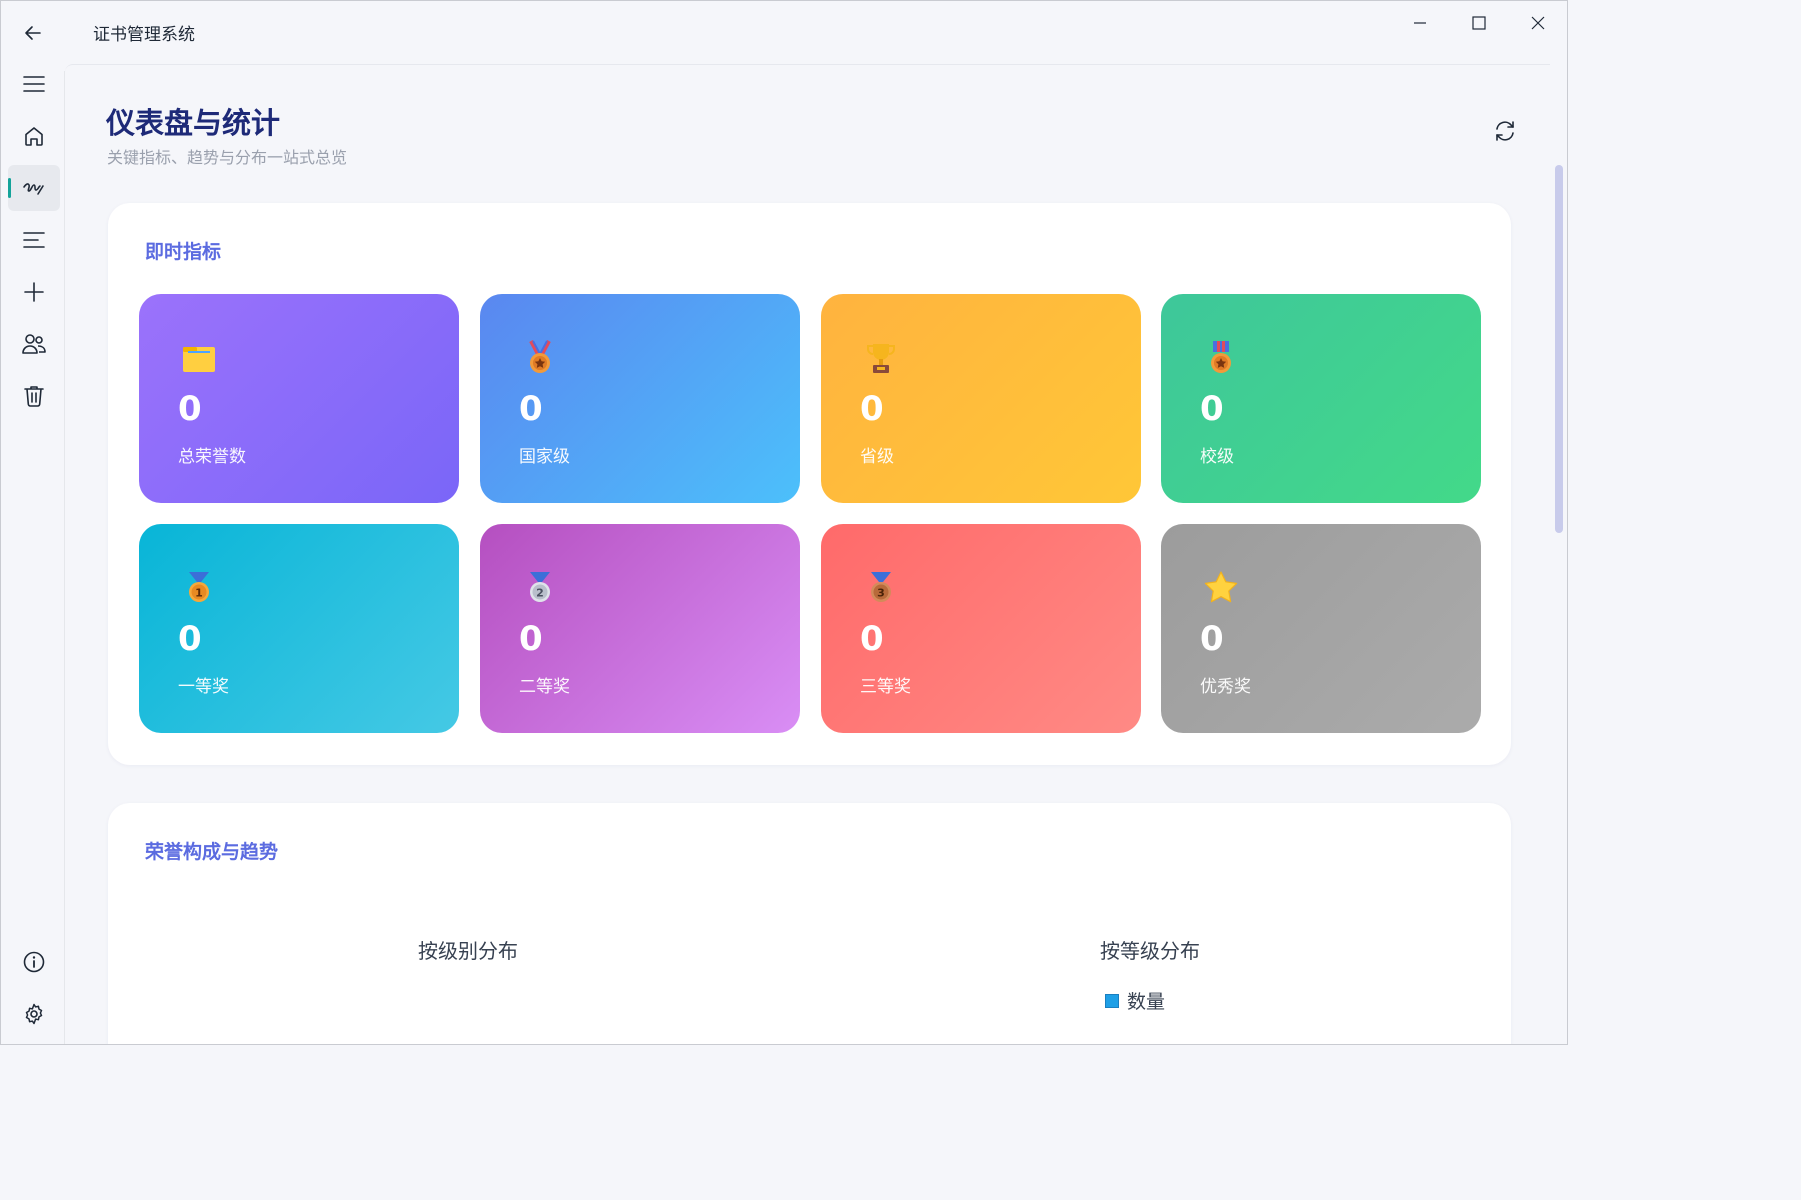  Describe the element at coordinates (1112, 1000) in the screenshot. I see `legend-swatch` at that location.